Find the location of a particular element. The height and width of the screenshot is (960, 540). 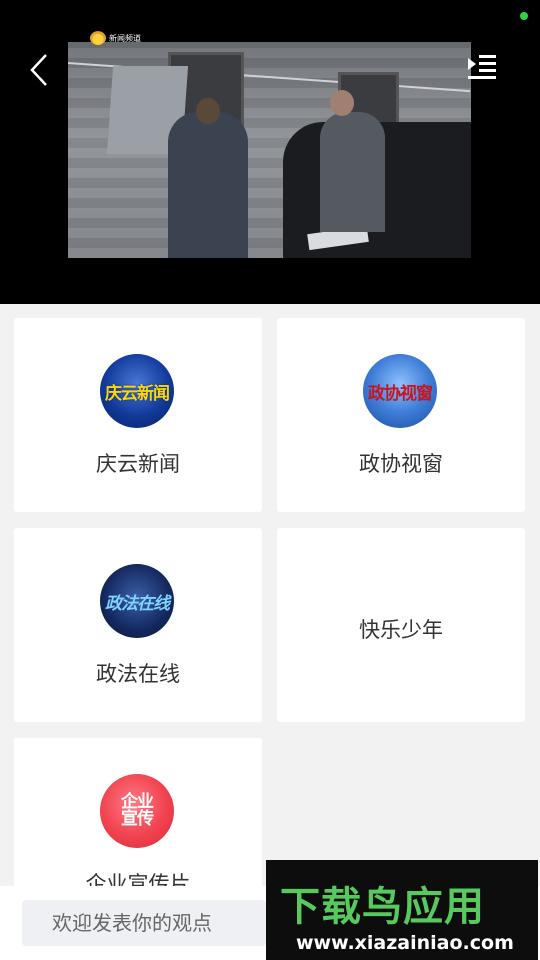

back-button is located at coordinates (39, 70).